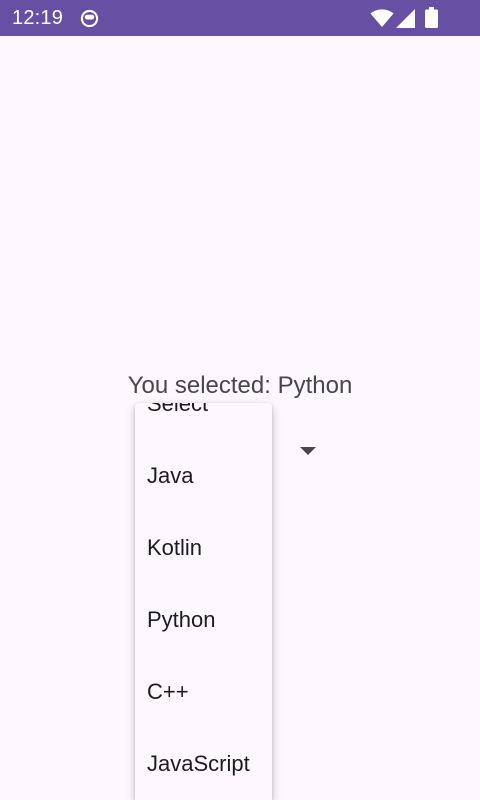 The image size is (480, 800). I want to click on wifi-icon, so click(382, 18).